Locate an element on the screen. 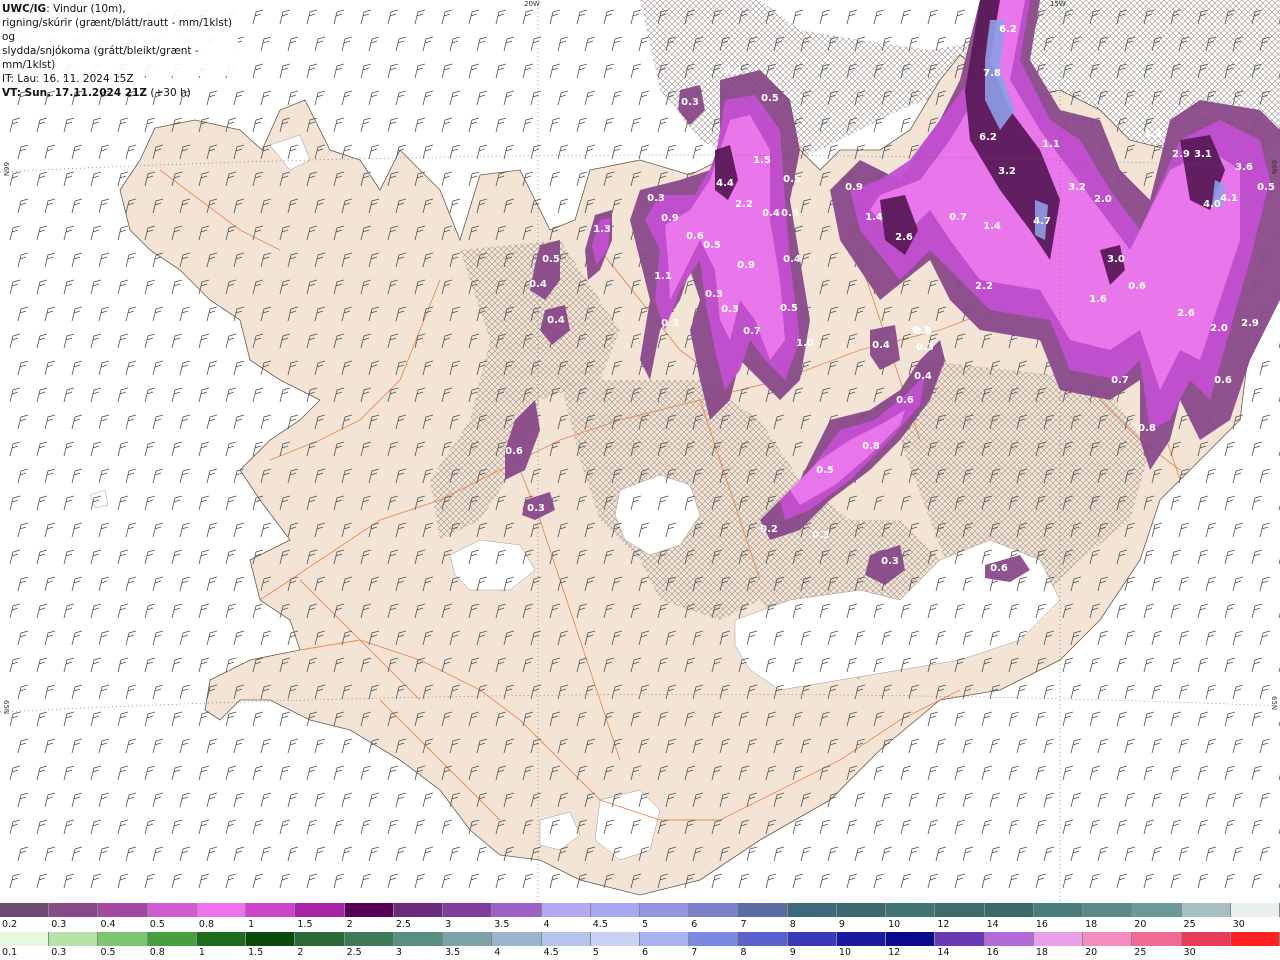  colorbar-tick-label: 20 is located at coordinates (1140, 924).